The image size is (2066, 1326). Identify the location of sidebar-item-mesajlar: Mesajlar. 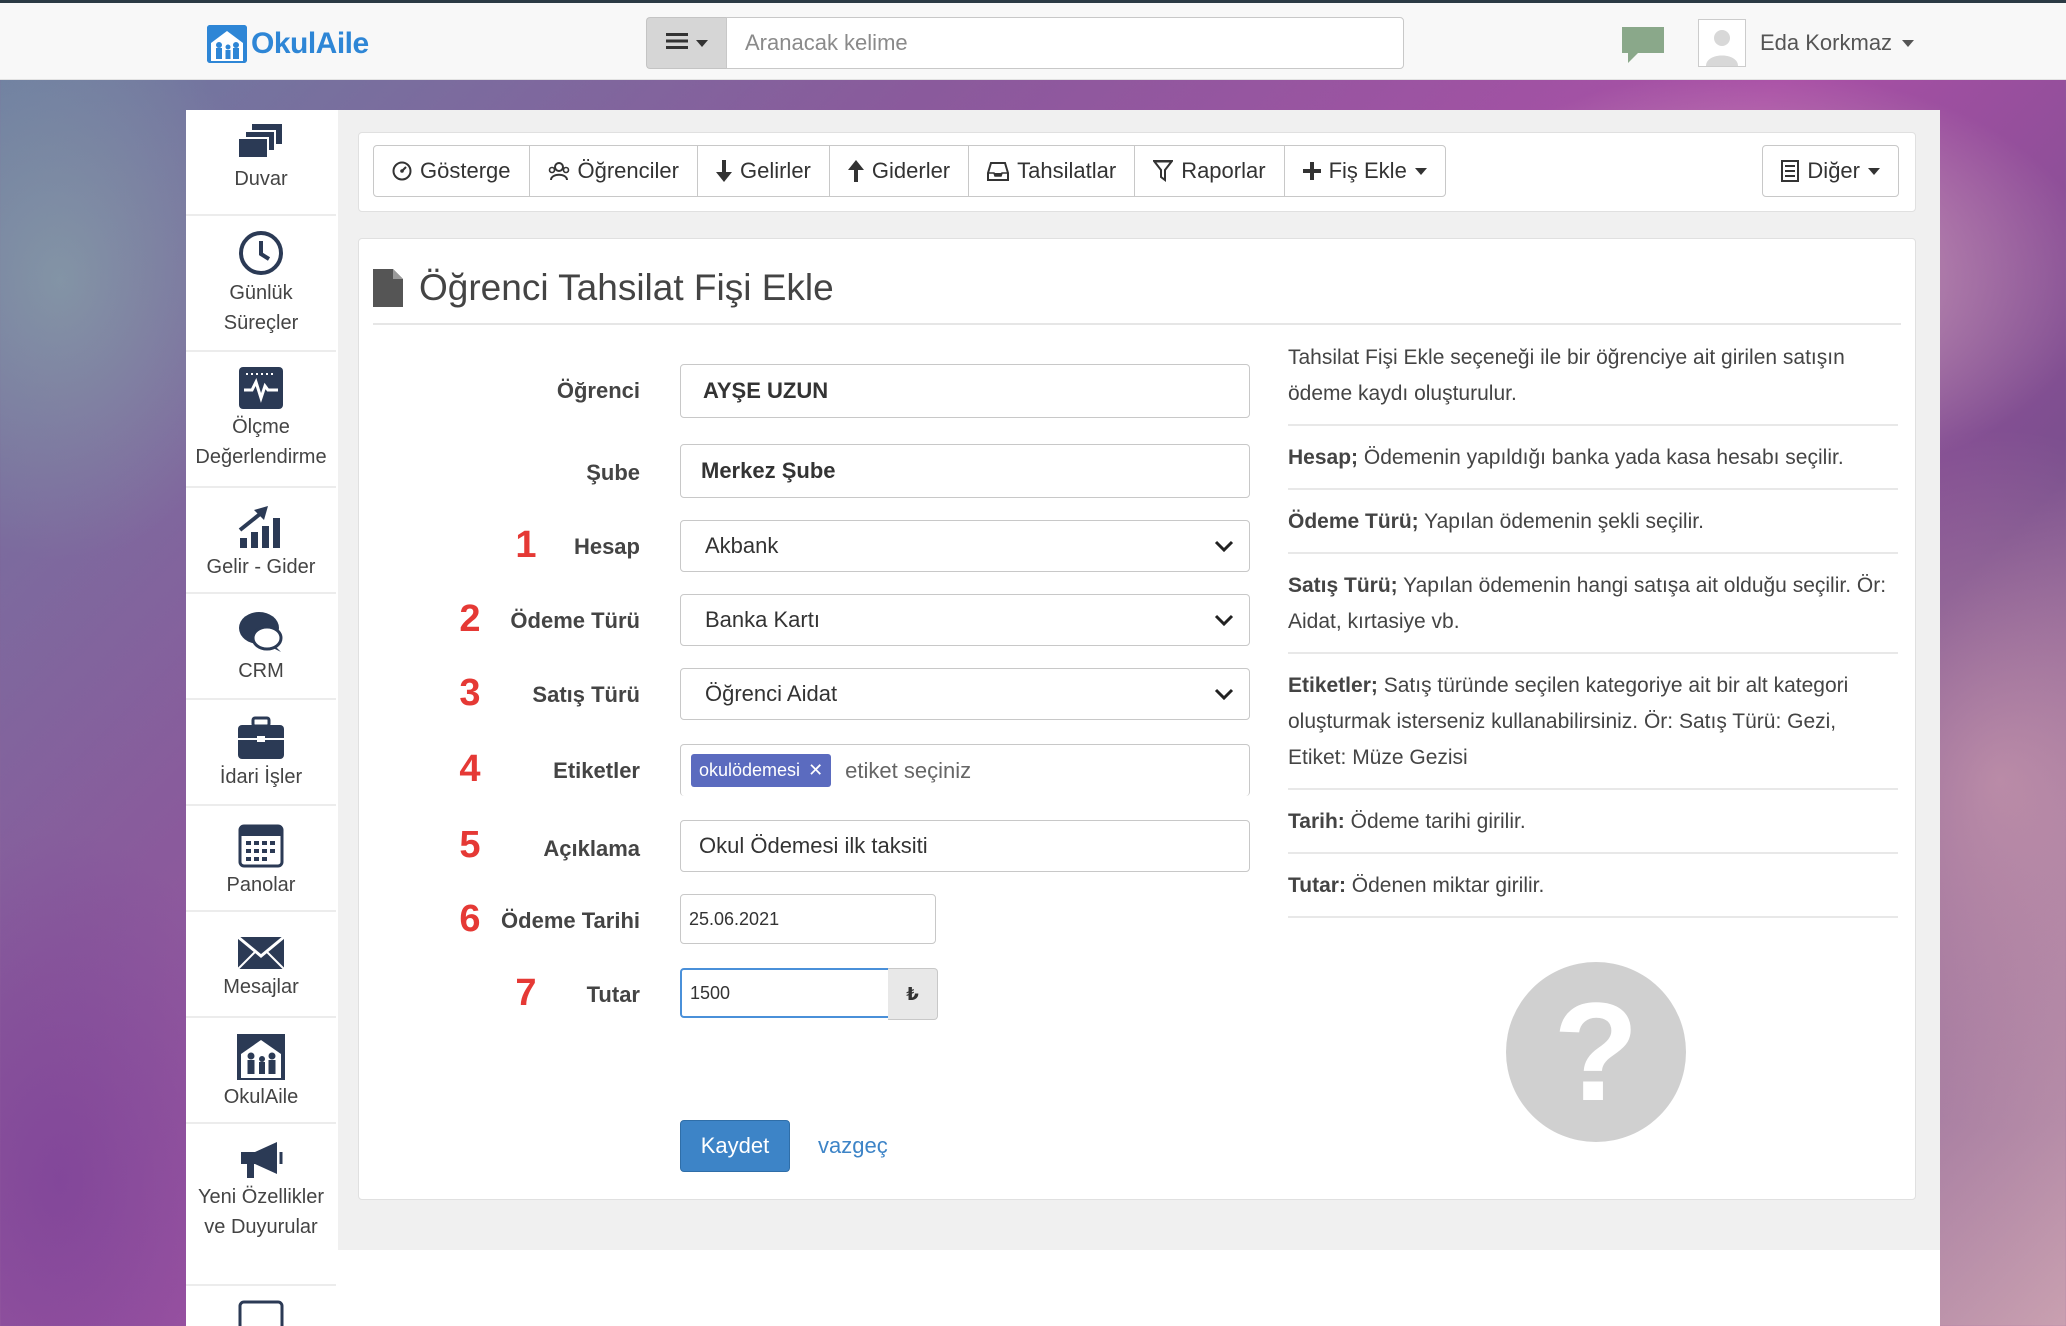
(261, 966).